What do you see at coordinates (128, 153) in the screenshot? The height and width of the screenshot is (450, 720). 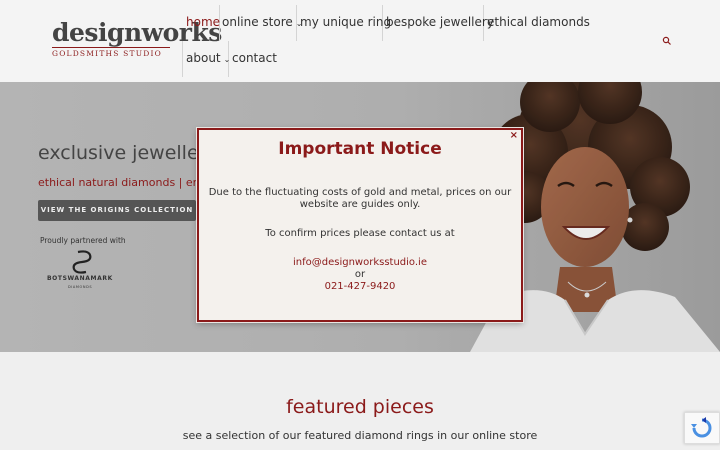 I see `hero-title: exclusive jewellery` at bounding box center [128, 153].